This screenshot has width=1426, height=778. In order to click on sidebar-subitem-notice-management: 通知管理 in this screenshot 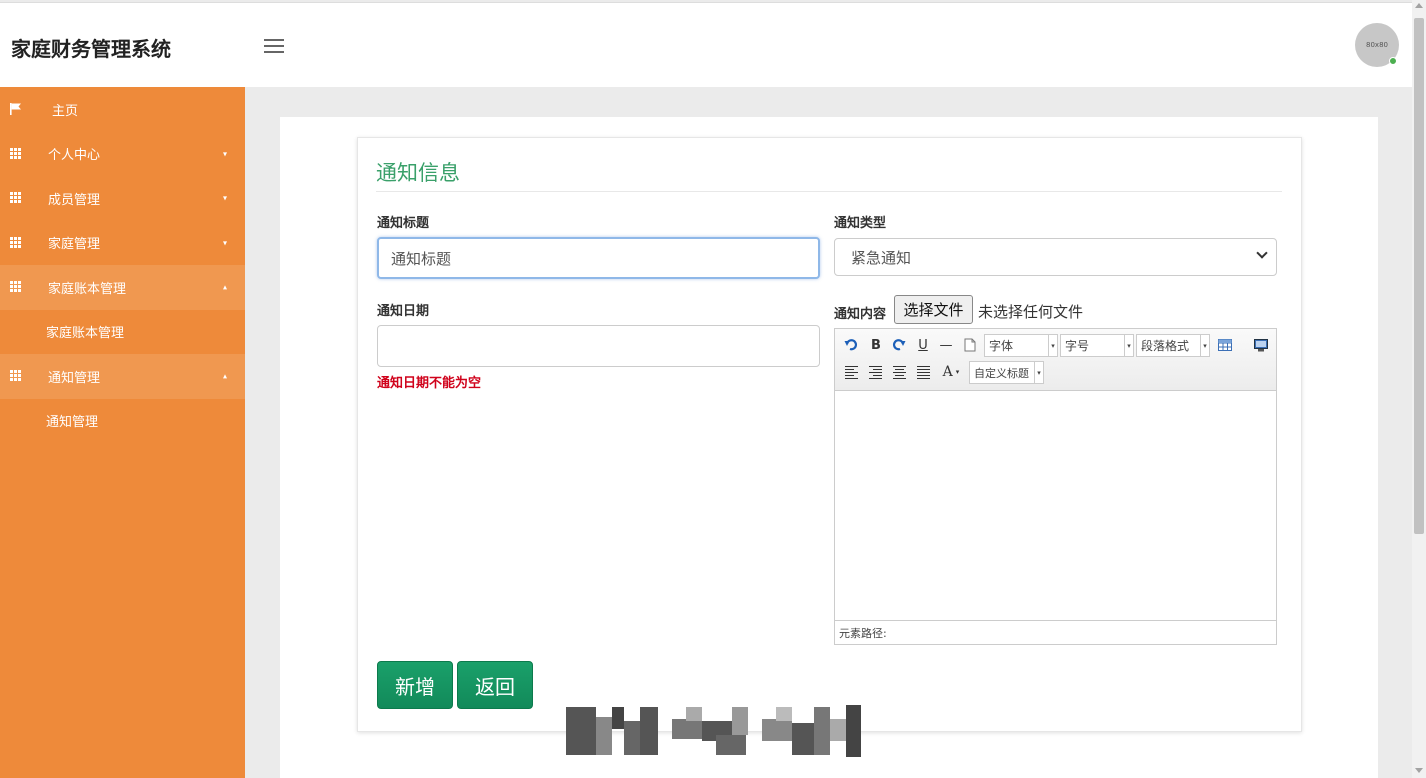, I will do `click(122, 421)`.